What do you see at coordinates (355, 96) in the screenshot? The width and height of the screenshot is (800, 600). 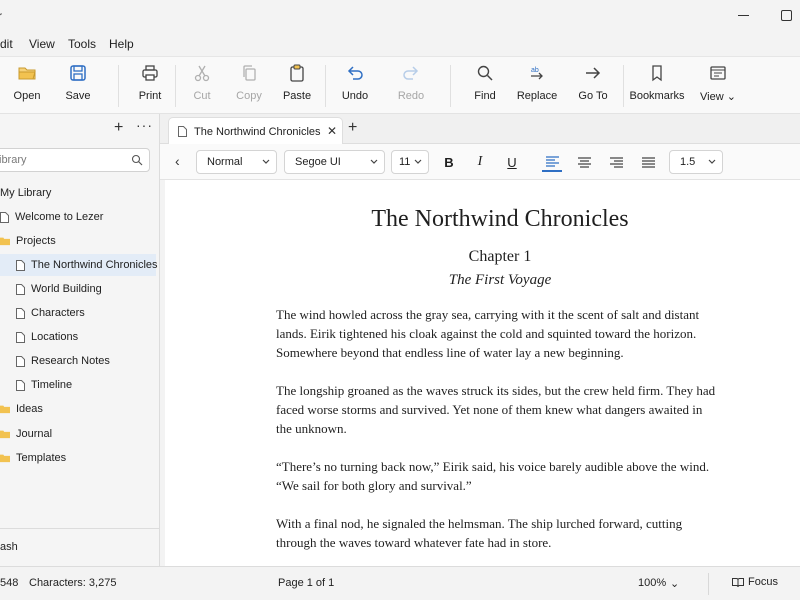 I see `undo-label: Undo` at bounding box center [355, 96].